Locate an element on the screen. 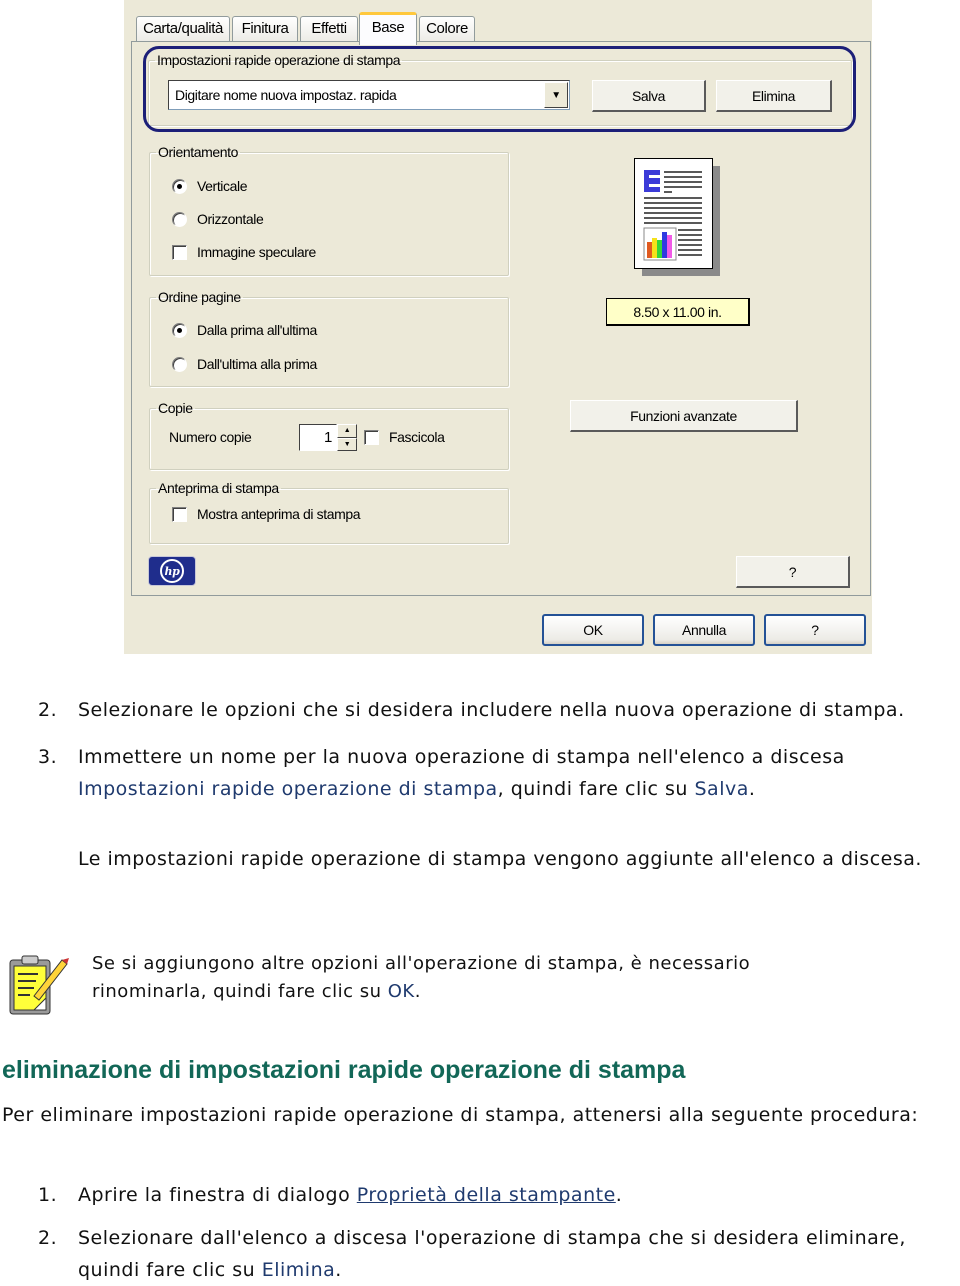 The image size is (960, 1286). delete-link: Elimina is located at coordinates (299, 1270).